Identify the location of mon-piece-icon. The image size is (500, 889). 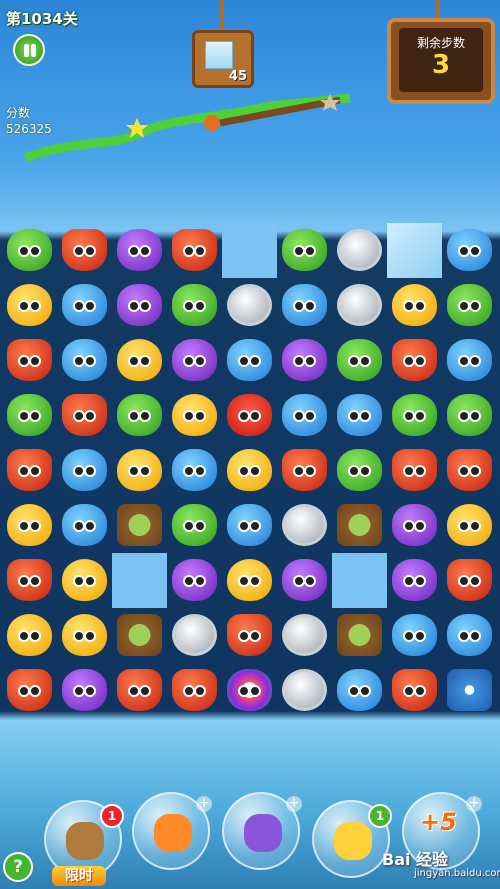
(249, 415).